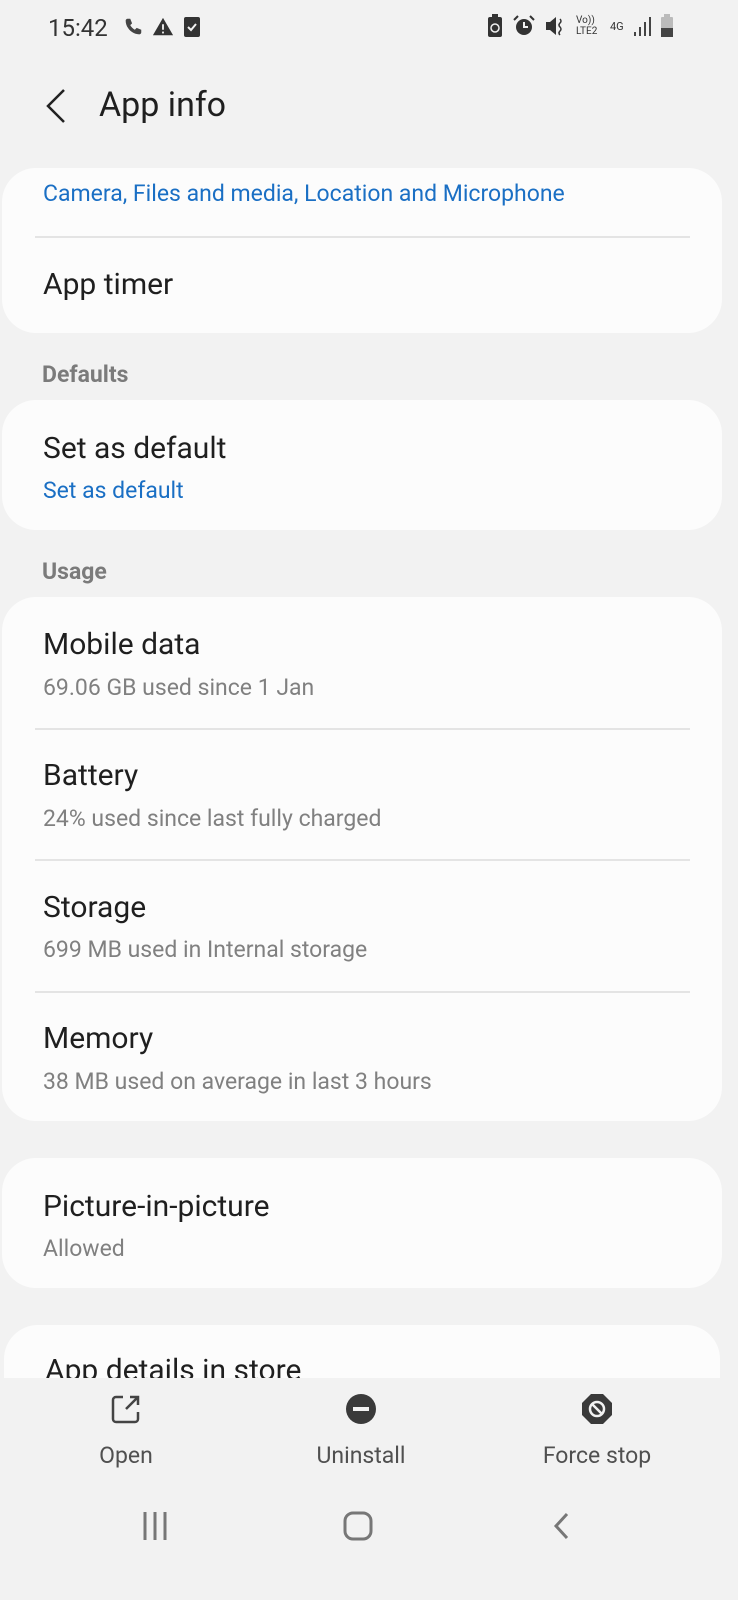  I want to click on app-timer-item: App timer, so click(108, 284).